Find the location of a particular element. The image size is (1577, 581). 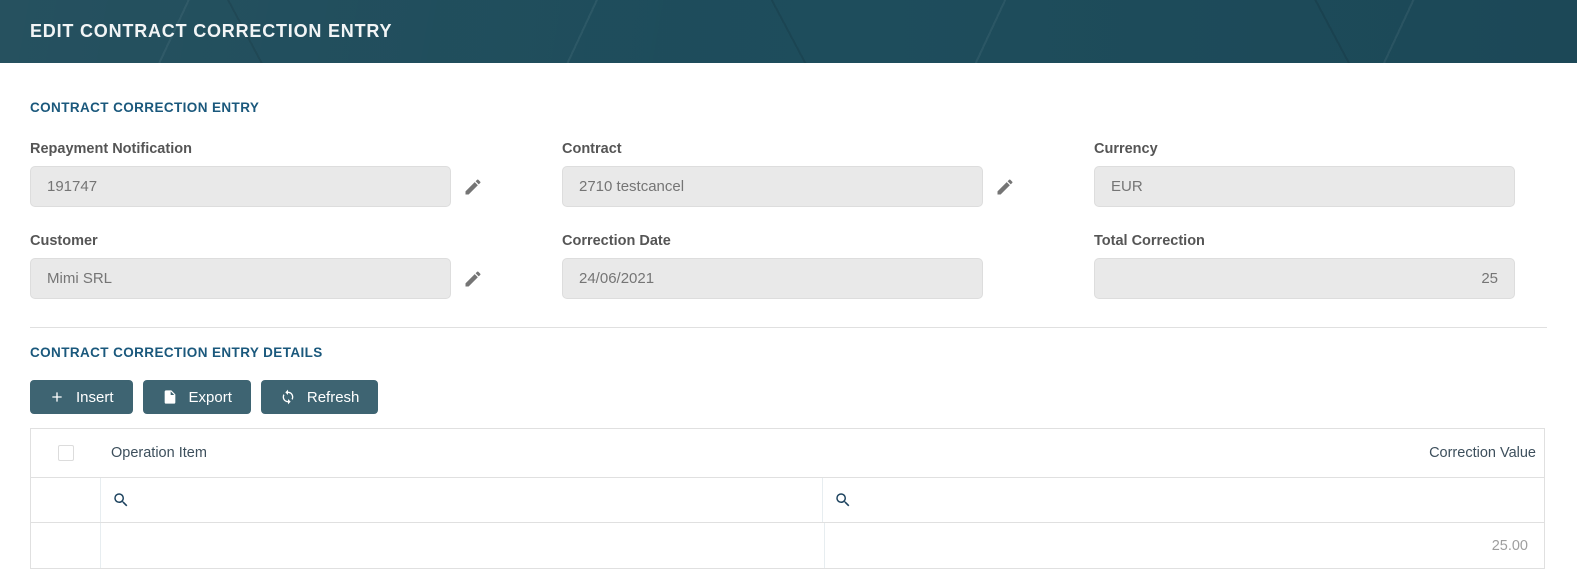

field-correction-date: Correction Date 24/06/2021 is located at coordinates (788, 266).